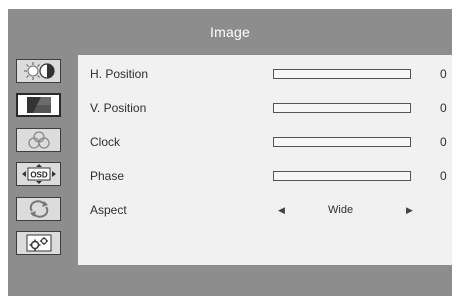 The height and width of the screenshot is (303, 460). What do you see at coordinates (43, 160) in the screenshot?
I see `sidebar: OSD` at bounding box center [43, 160].